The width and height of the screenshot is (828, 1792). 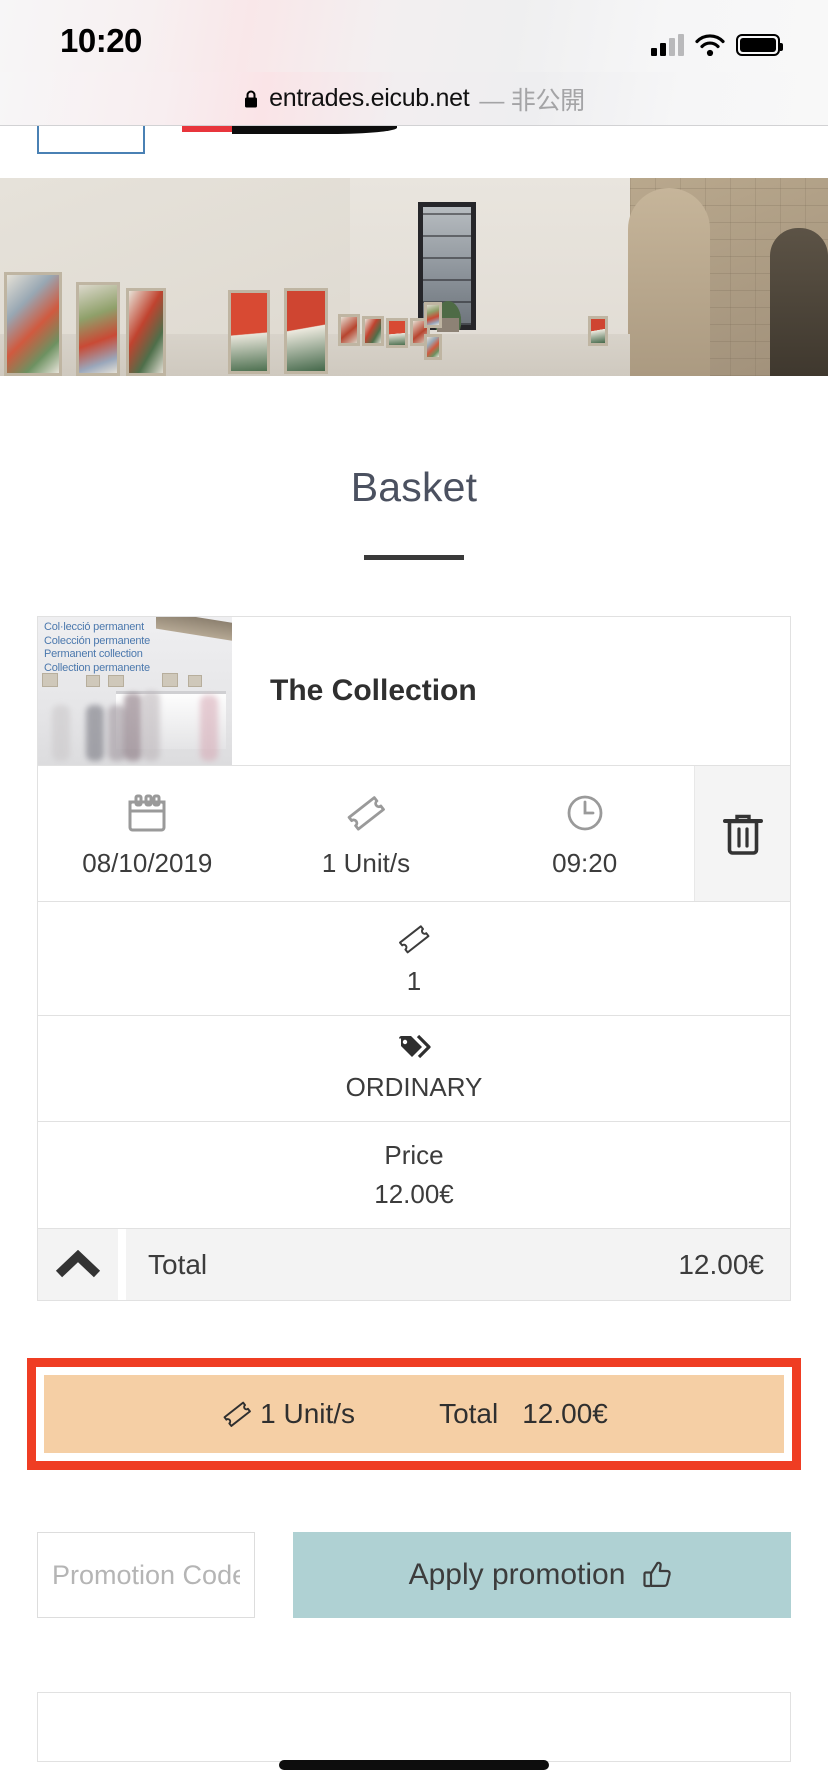 What do you see at coordinates (101, 40) in the screenshot?
I see `status-bar-clock: 10:20` at bounding box center [101, 40].